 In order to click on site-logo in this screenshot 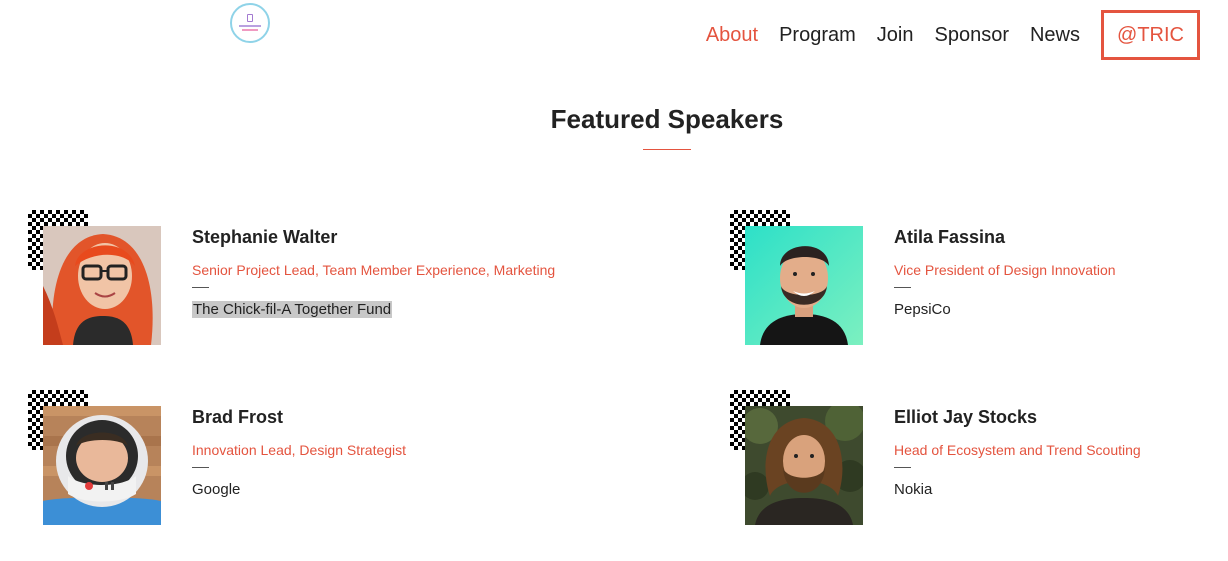, I will do `click(250, 23)`.